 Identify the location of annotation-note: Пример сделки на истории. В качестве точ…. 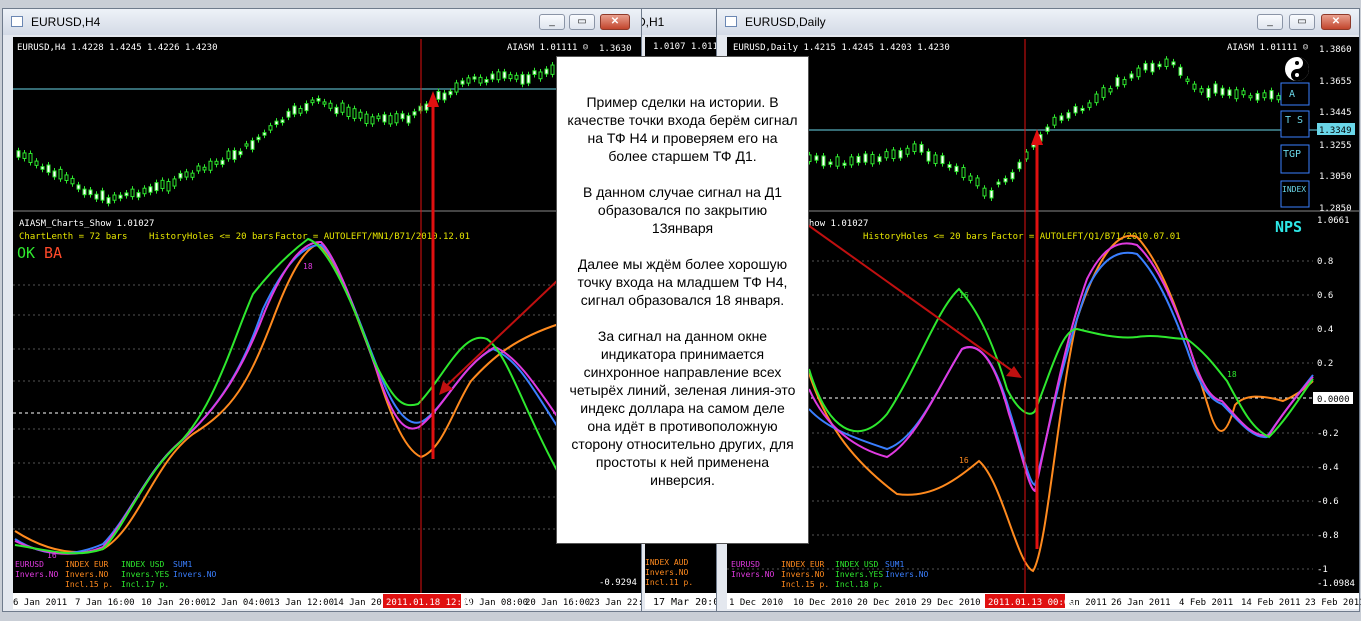
(682, 300).